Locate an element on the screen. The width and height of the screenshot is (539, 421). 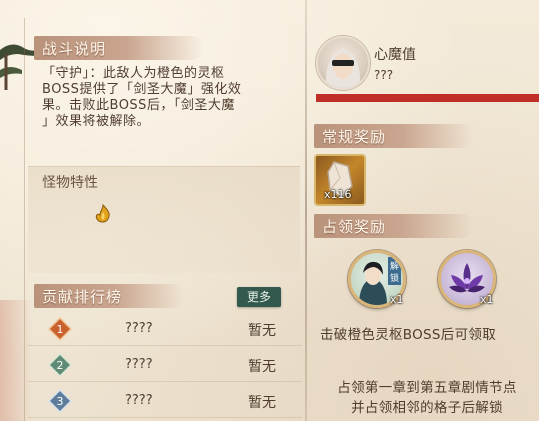
rank-number: 3 is located at coordinates (60, 401).